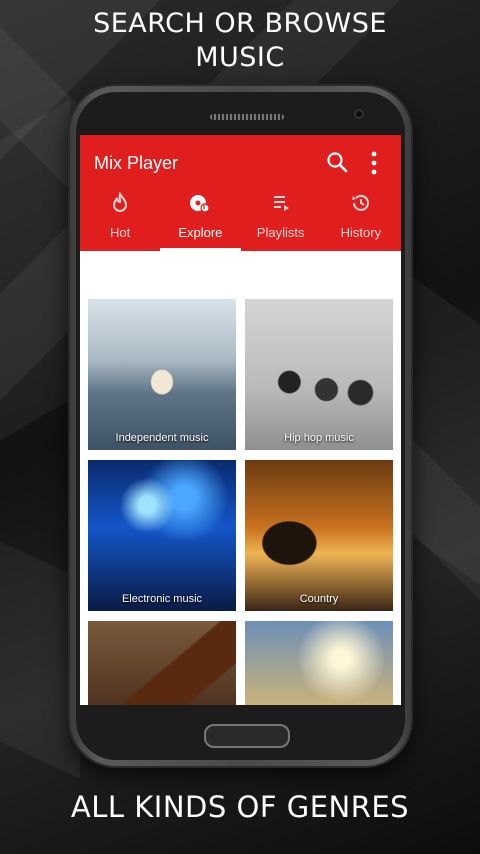  Describe the element at coordinates (319, 663) in the screenshot. I see `genre-card-inspirational` at that location.